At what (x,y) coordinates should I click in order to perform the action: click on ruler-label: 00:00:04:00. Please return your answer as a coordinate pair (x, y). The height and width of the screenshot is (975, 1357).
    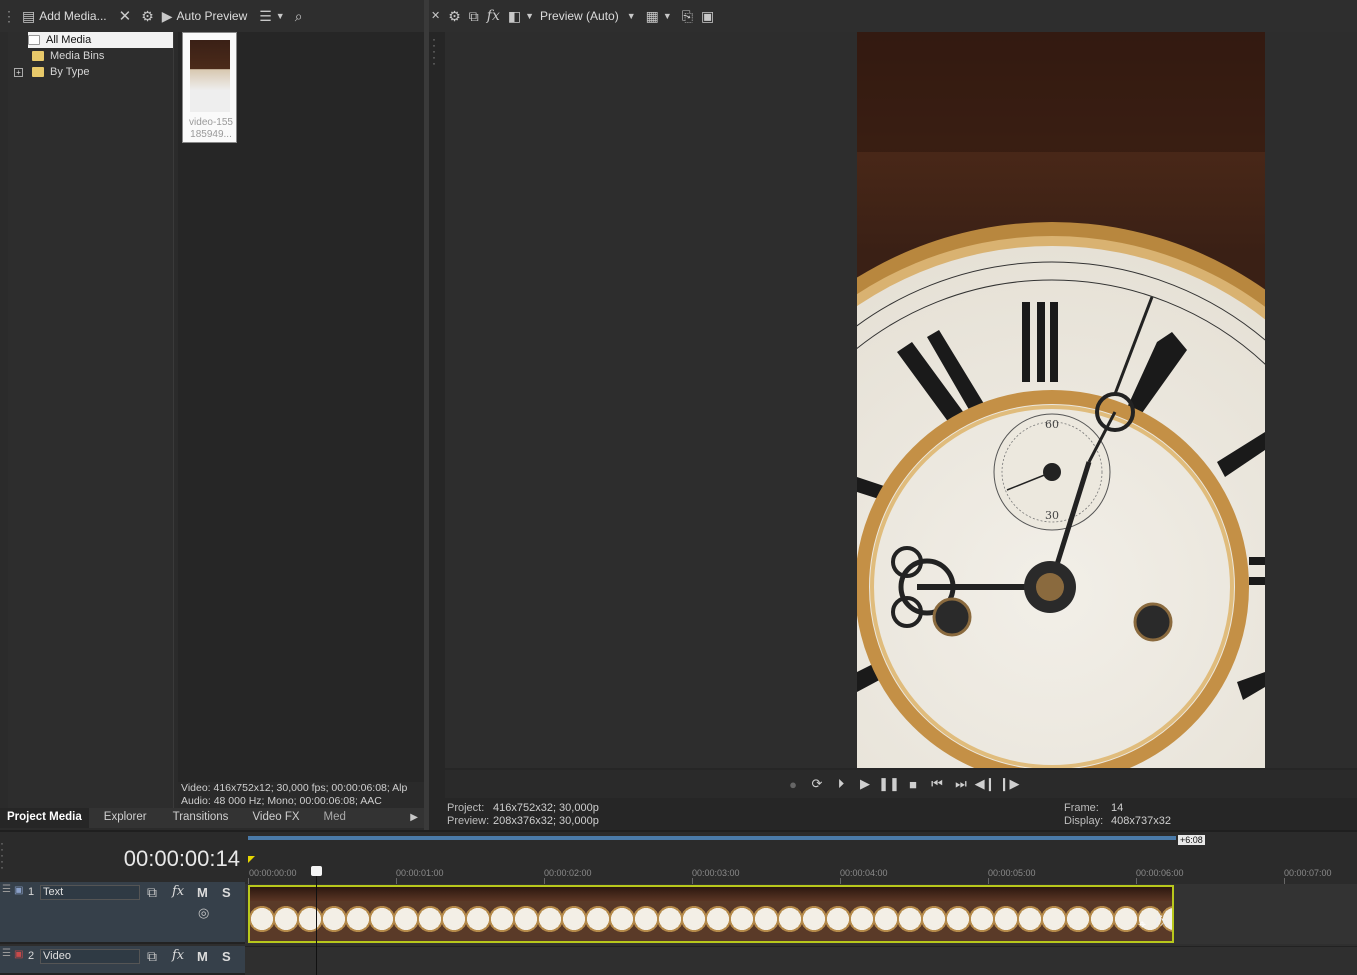
    Looking at the image, I should click on (864, 873).